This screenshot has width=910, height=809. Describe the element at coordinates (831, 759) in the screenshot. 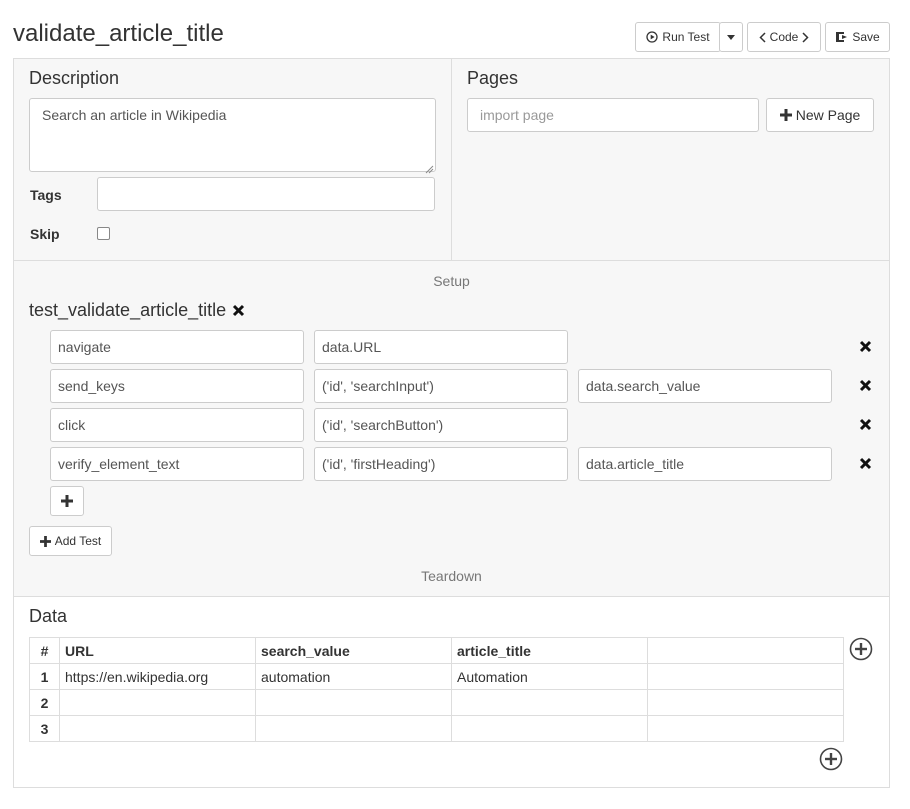

I see `add-row-icon` at that location.